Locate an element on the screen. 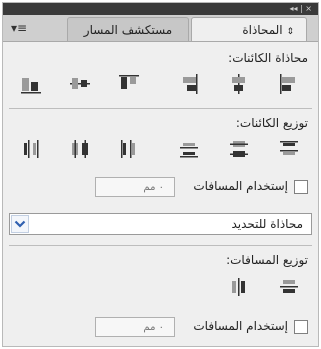 The height and width of the screenshot is (349, 321). distribute-right-button is located at coordinates (31, 149).